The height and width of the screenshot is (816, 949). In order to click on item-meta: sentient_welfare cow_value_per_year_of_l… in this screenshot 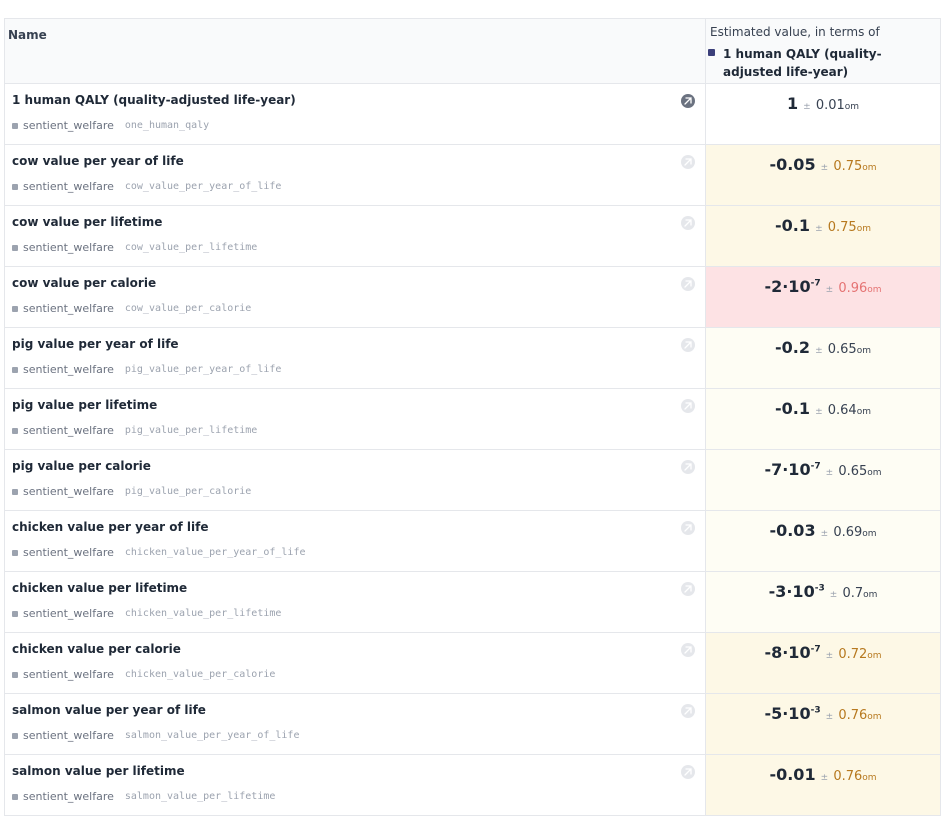, I will do `click(358, 186)`.